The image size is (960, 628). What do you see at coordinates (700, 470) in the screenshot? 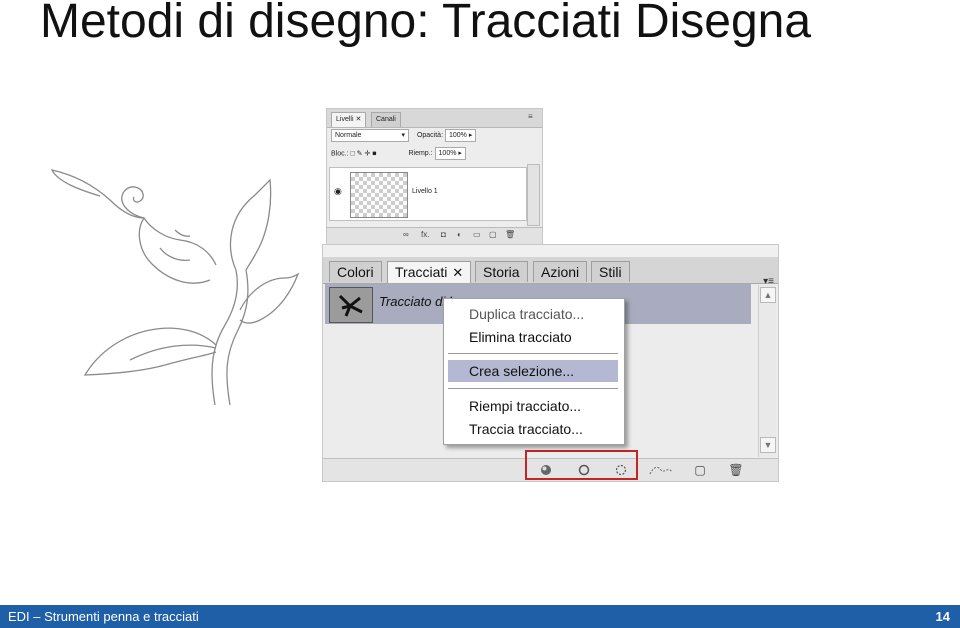
I see `new-path-icon: ▢` at bounding box center [700, 470].